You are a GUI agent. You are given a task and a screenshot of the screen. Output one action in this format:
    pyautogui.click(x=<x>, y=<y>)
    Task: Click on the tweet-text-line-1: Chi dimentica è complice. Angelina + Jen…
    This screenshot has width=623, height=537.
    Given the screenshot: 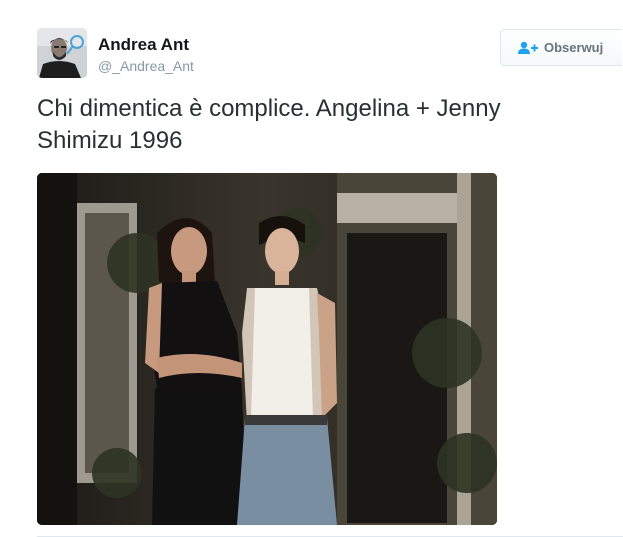 What is the action you would take?
    pyautogui.click(x=269, y=108)
    